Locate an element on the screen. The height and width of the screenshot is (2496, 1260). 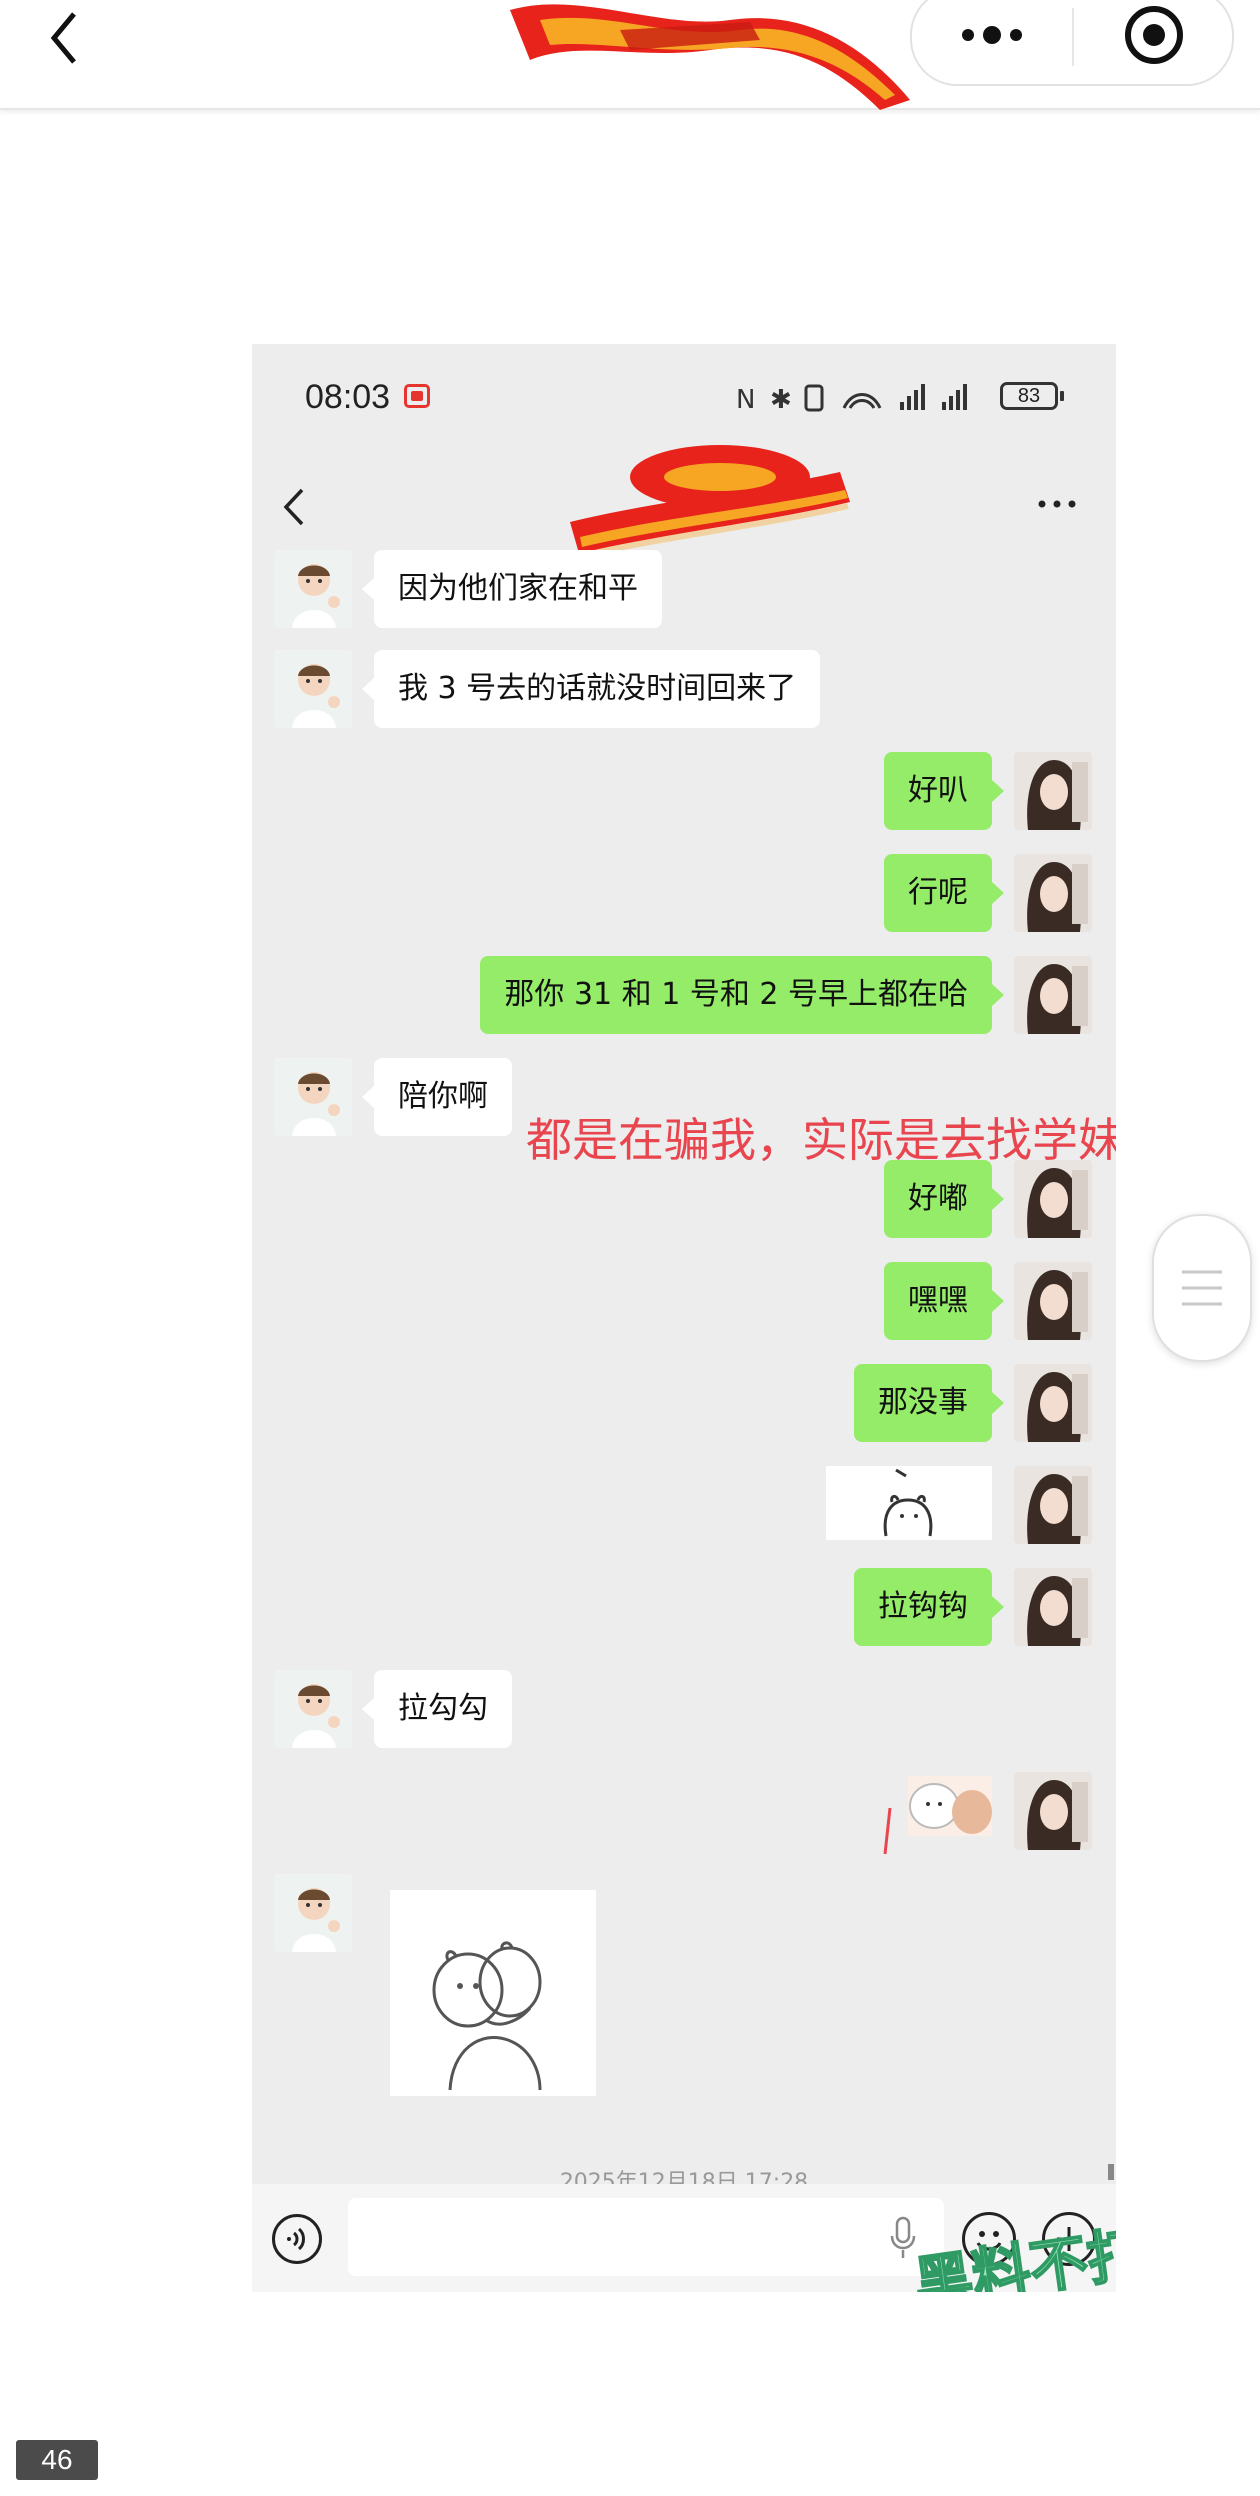
message-bubble-sent: 嘿嘿 is located at coordinates (944, 1301).